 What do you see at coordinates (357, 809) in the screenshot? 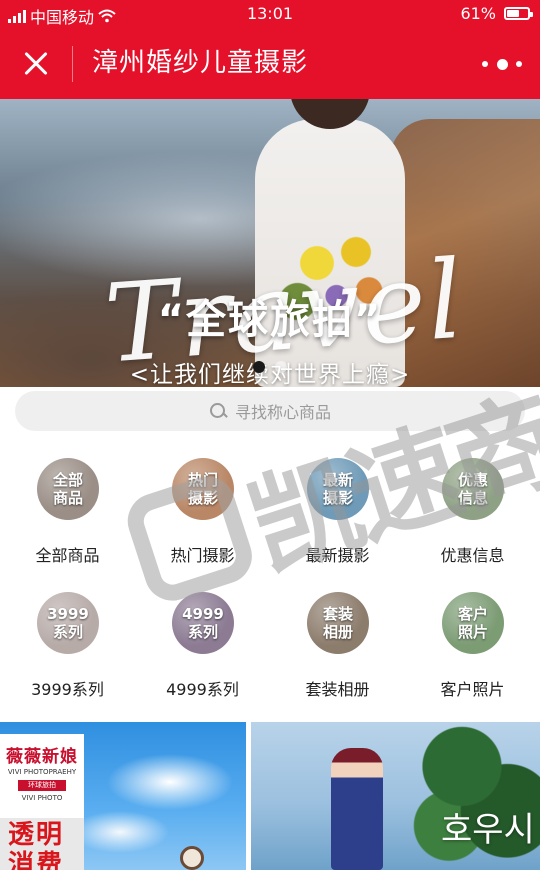
I see `promo-couple` at bounding box center [357, 809].